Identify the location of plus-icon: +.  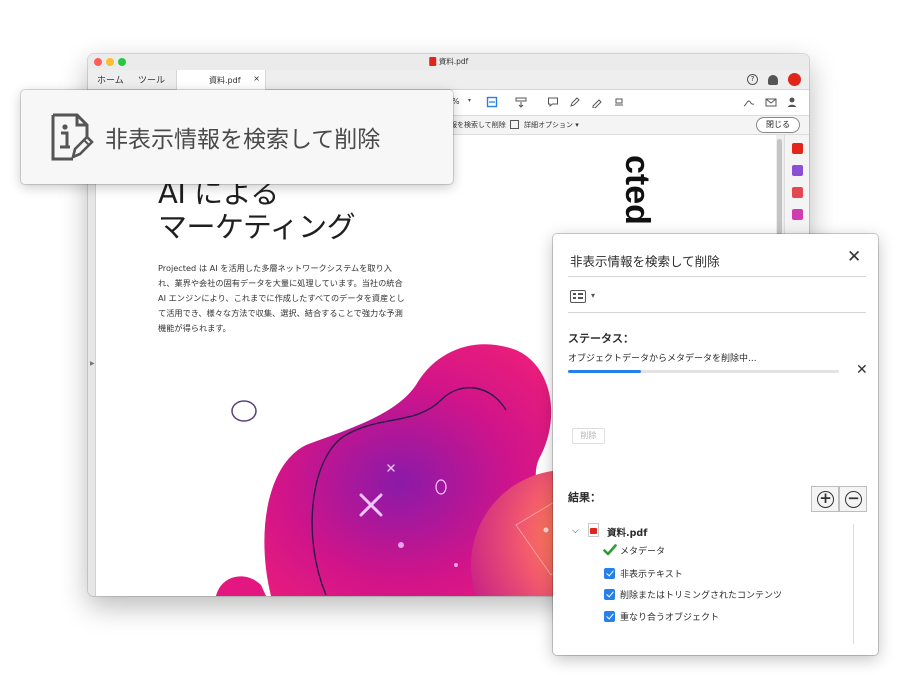
(825, 499).